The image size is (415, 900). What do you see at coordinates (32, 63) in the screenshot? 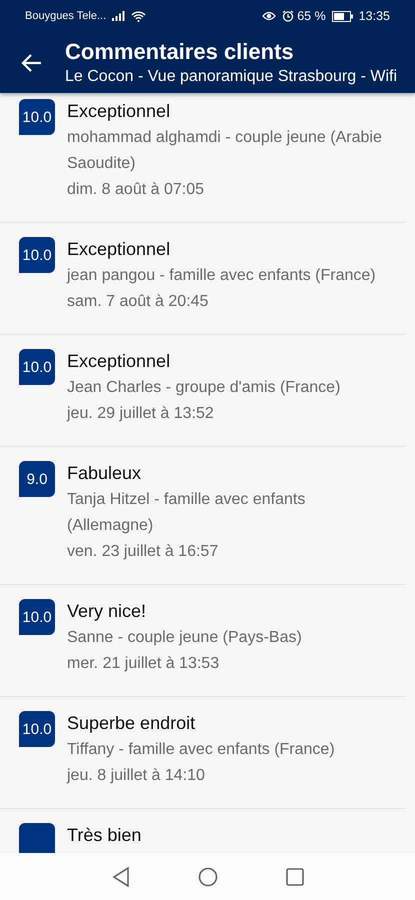
I see `back-button` at bounding box center [32, 63].